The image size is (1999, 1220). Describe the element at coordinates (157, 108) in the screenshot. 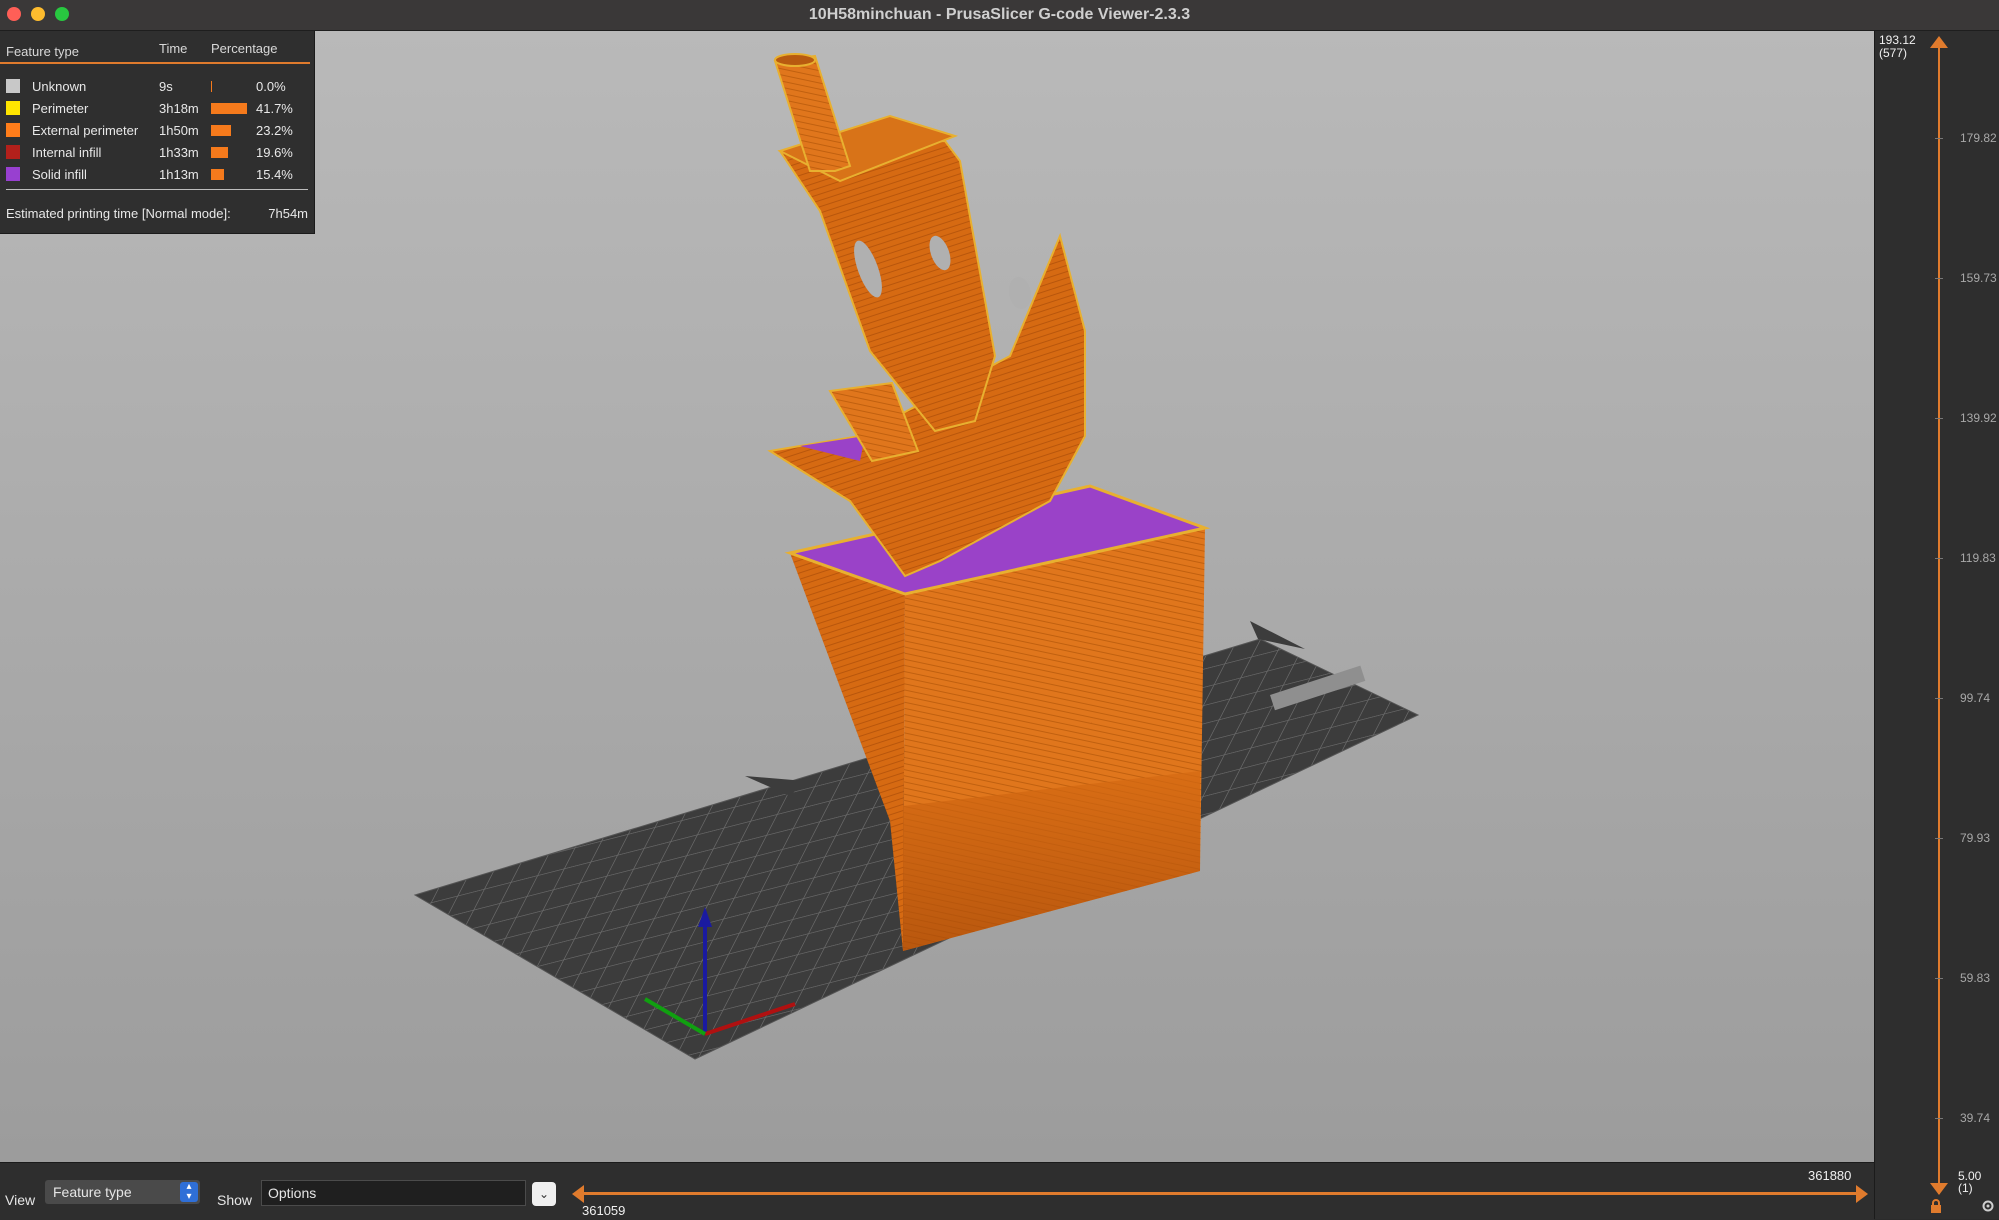

I see `legend-row-perimeter: Perimeter 3h18m 41.7%` at that location.